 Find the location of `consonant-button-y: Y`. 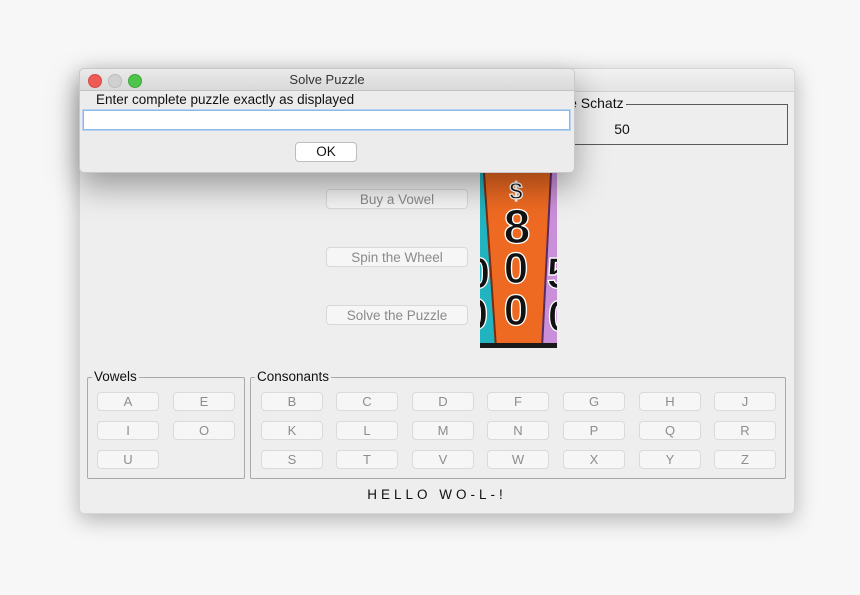

consonant-button-y: Y is located at coordinates (670, 459).